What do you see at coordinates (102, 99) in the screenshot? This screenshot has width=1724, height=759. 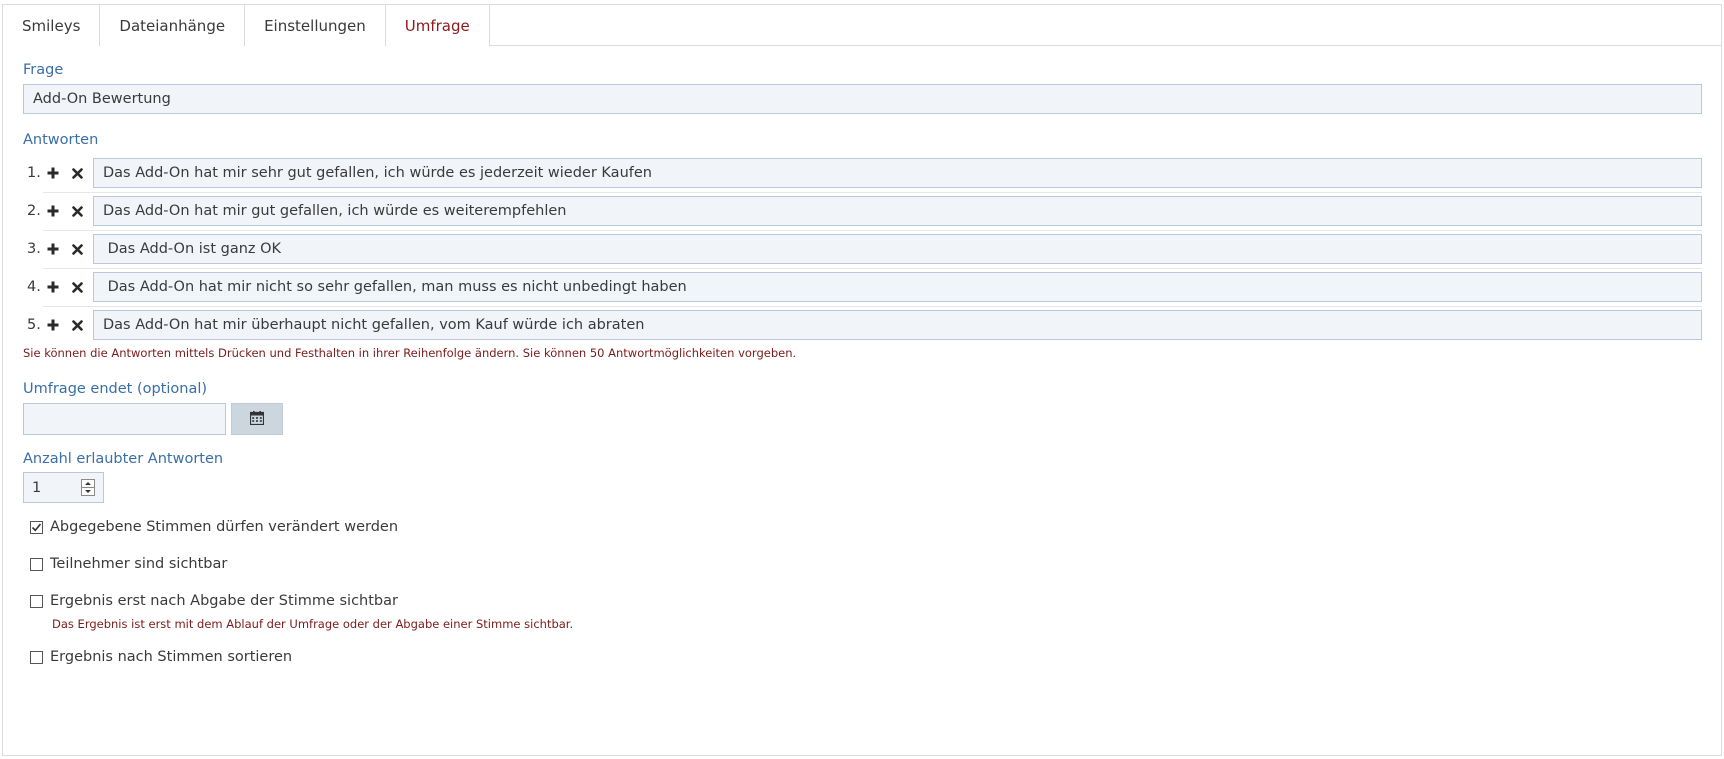 I see `question-input-value: Add-On Bewertung` at bounding box center [102, 99].